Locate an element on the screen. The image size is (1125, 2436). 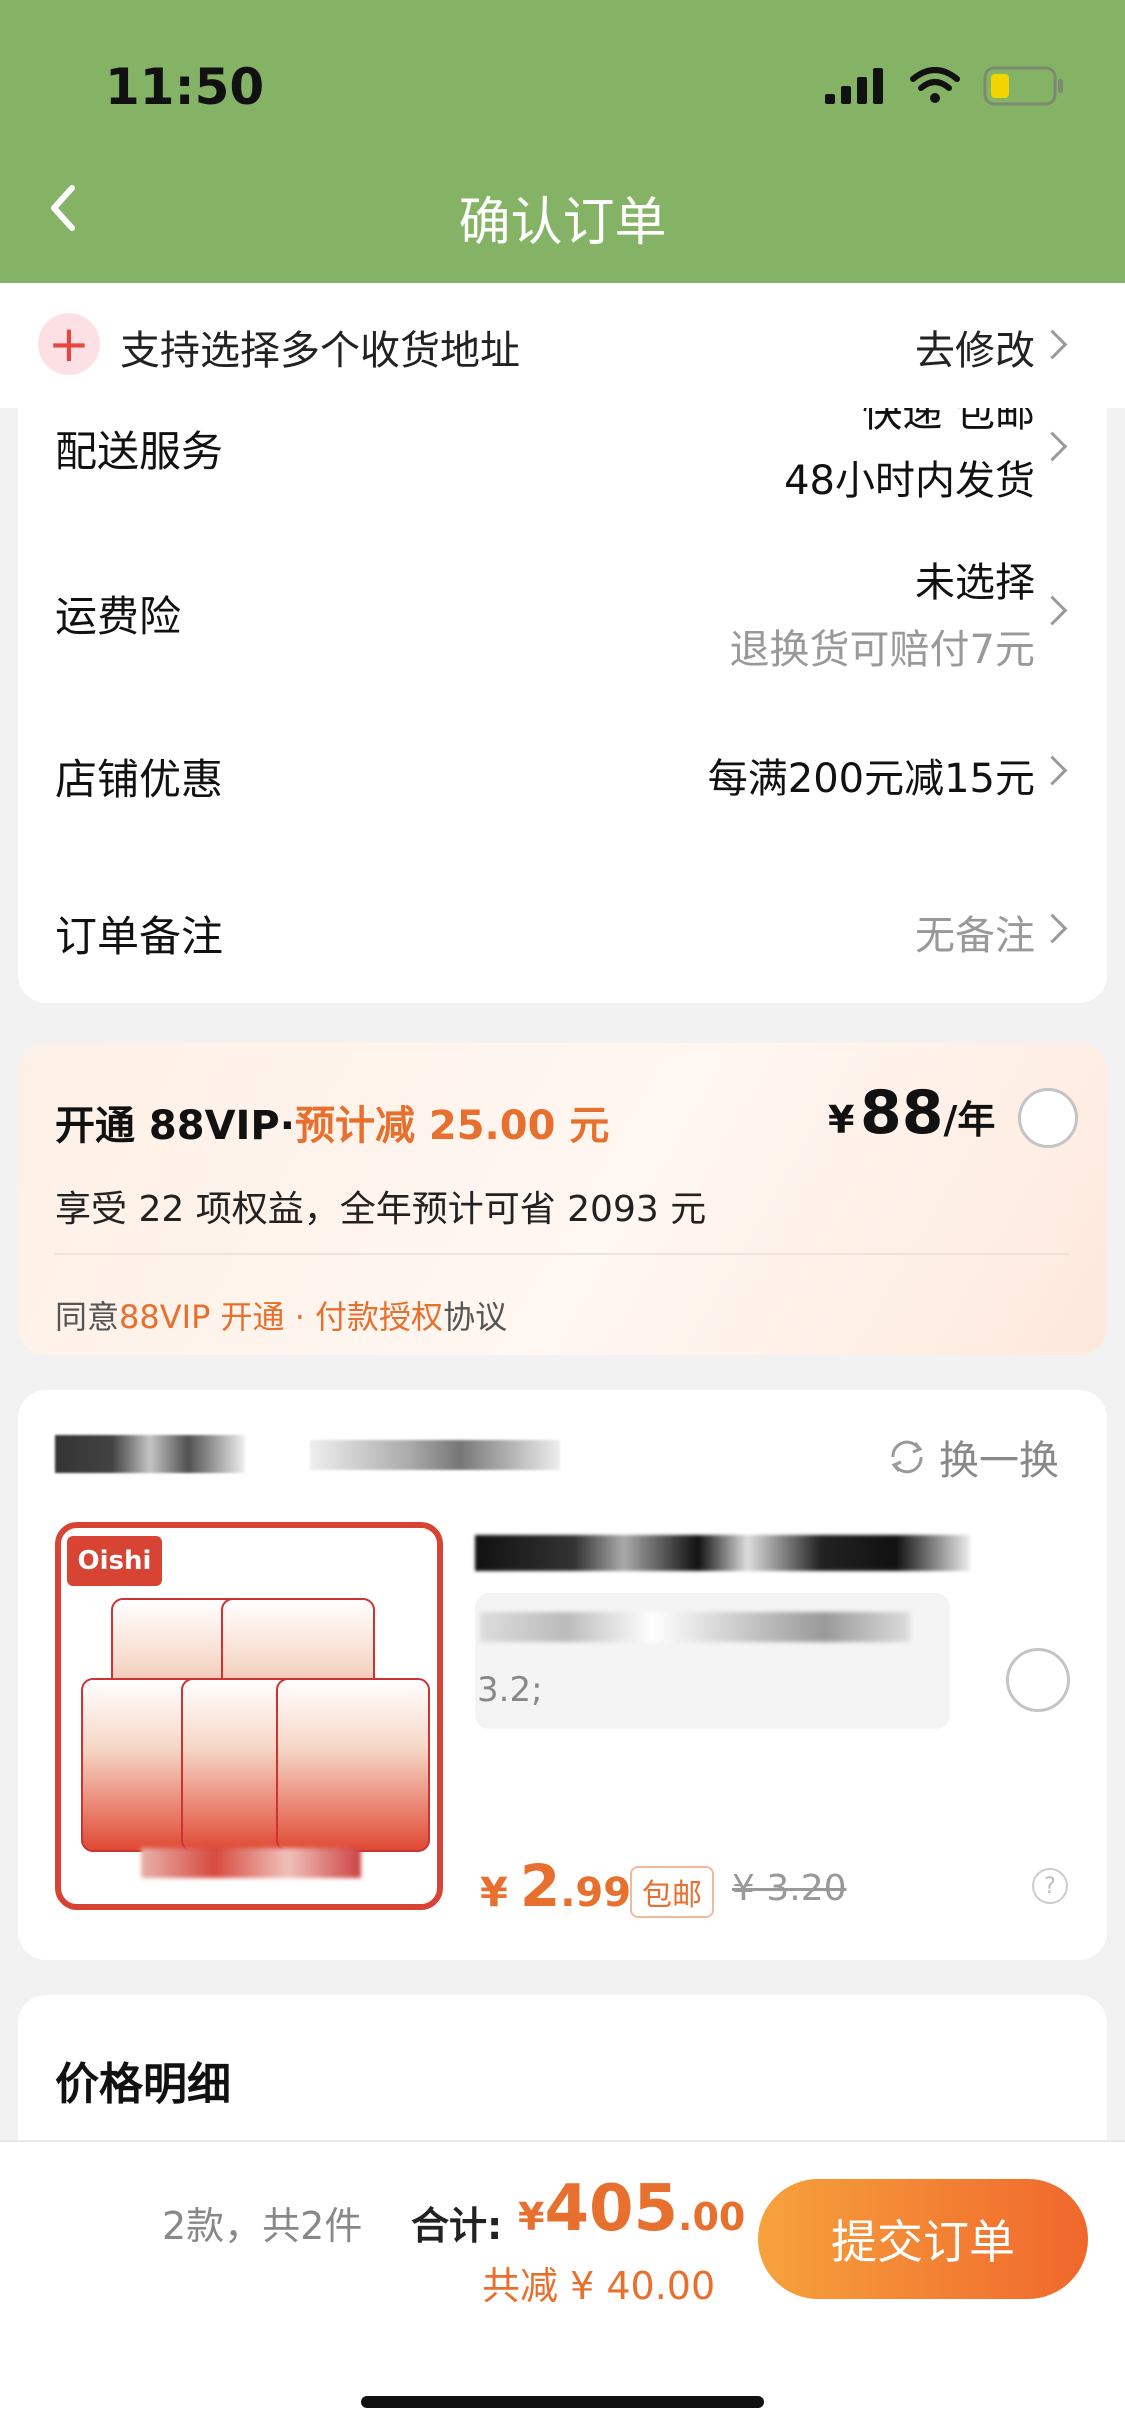
total-price-int: 405 is located at coordinates (611, 2209).